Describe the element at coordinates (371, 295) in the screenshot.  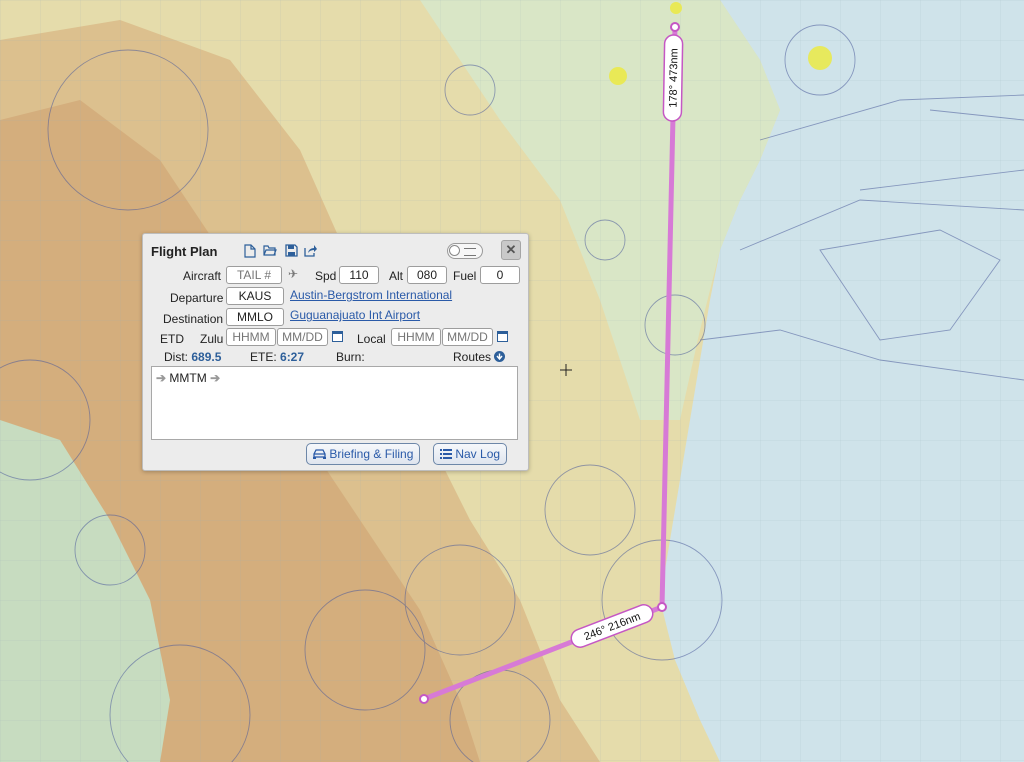
I see `departure-airport-link: Austin-Bergstrom International` at that location.